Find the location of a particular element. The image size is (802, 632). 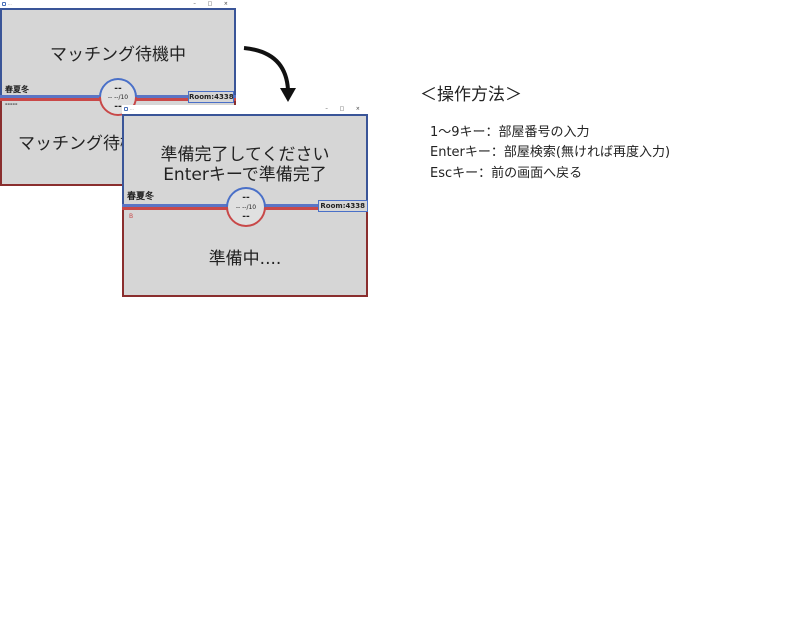

status-message-top: マッチング待機中 is located at coordinates (118, 55).